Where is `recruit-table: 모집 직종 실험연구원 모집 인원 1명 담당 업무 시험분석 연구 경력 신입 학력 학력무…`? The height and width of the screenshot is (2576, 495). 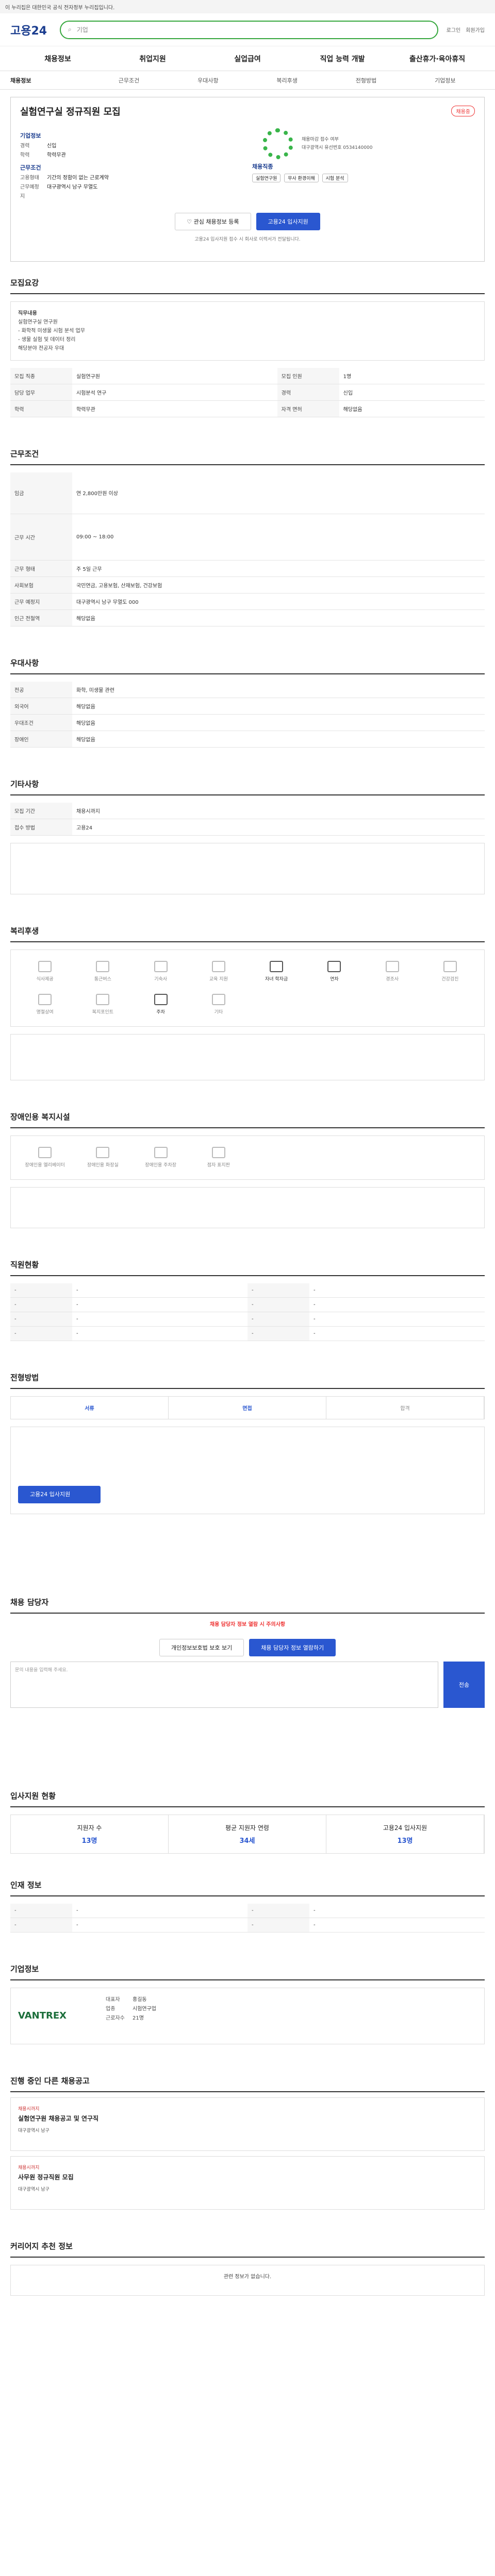 recruit-table: 모집 직종 실험연구원 모집 인원 1명 담당 업무 시험분석 연구 경력 신입 학력 학력무… is located at coordinates (247, 392).